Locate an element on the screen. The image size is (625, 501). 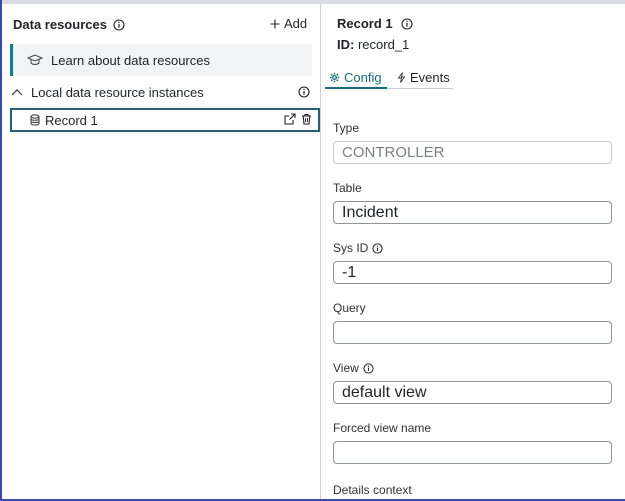
record-id-value: record_1 is located at coordinates (383, 44).